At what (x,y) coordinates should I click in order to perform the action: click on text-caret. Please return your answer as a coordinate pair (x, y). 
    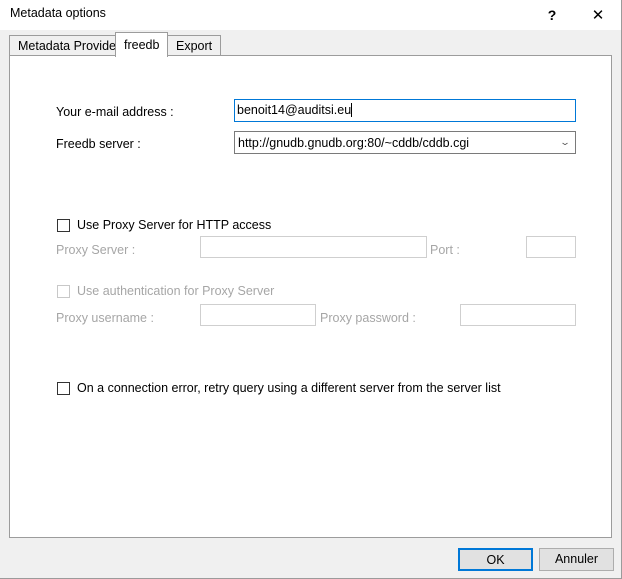
    Looking at the image, I should click on (352, 110).